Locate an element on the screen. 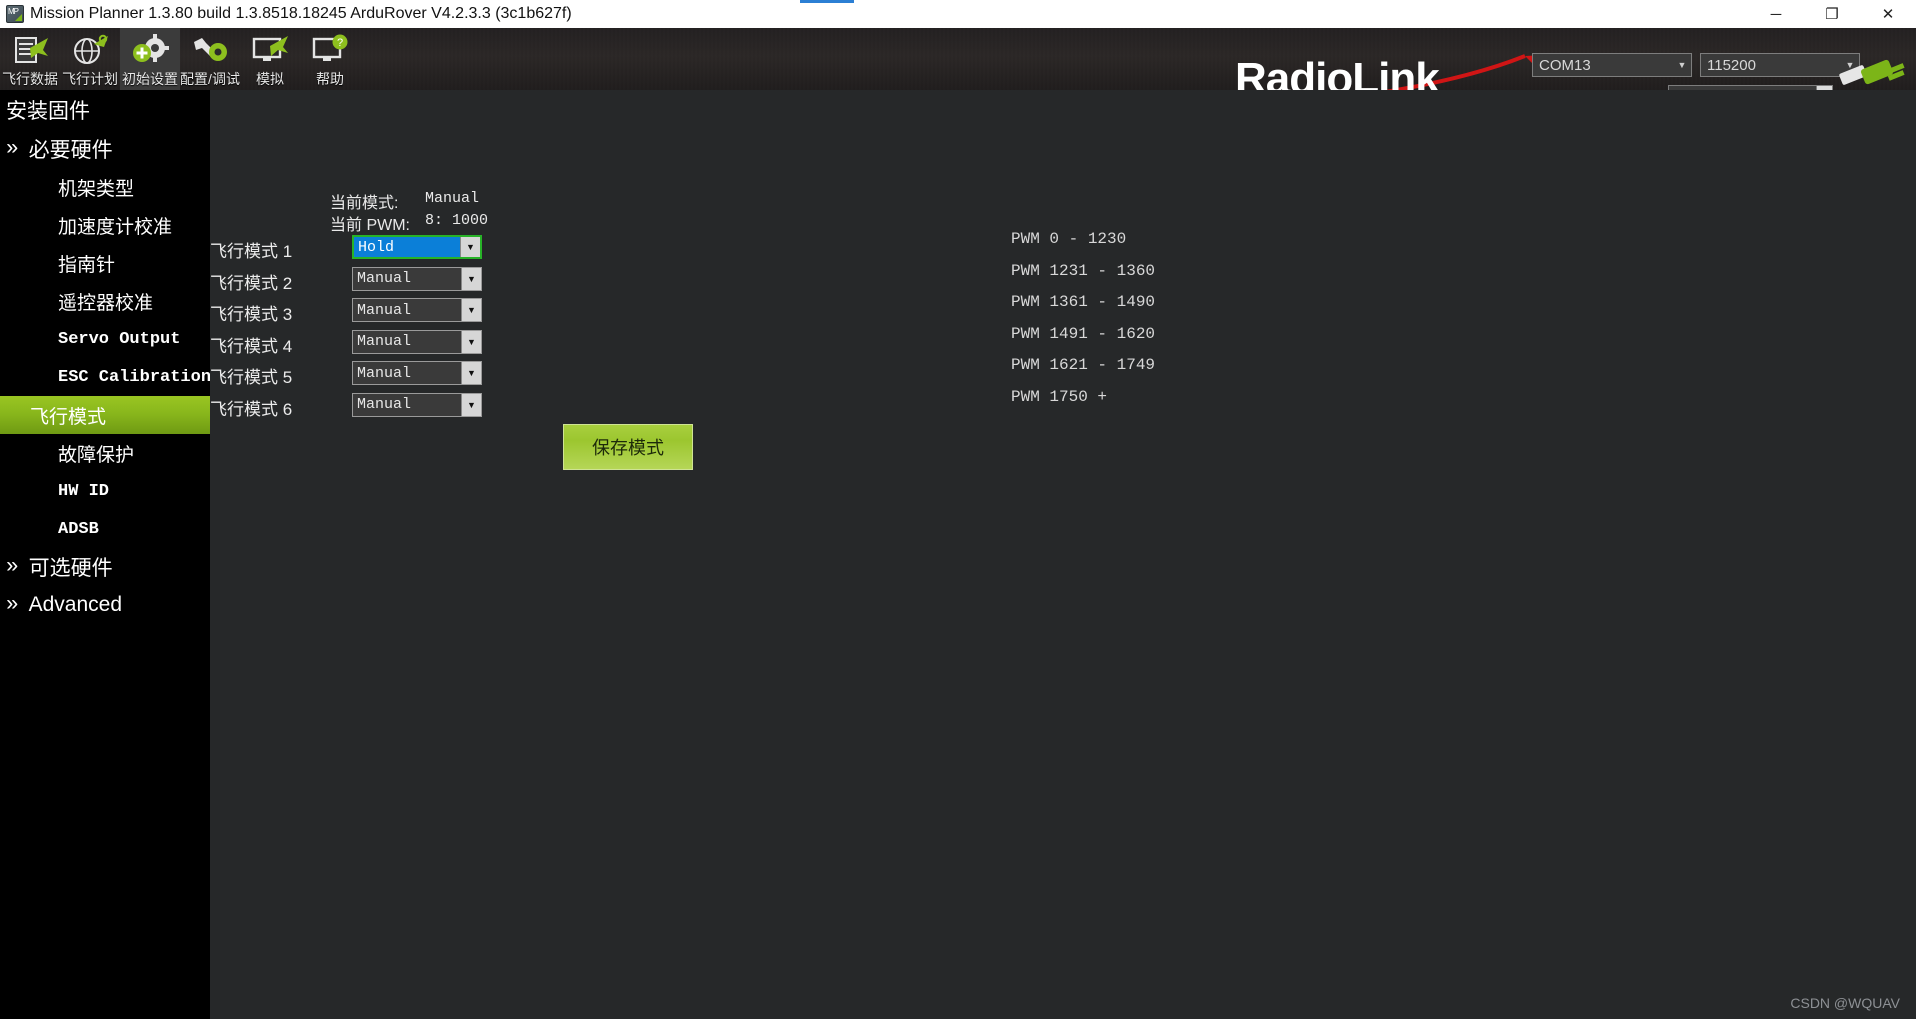 The image size is (1916, 1019). menu-item-6: ? 帮助 is located at coordinates (330, 59).